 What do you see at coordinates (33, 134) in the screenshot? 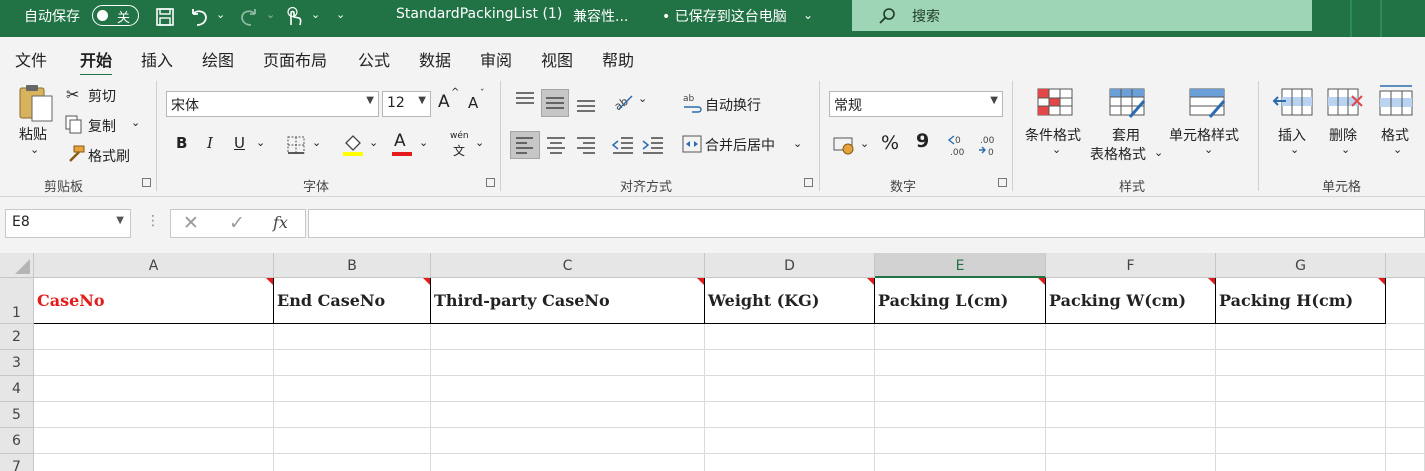
I see `paste-label: 粘贴` at bounding box center [33, 134].